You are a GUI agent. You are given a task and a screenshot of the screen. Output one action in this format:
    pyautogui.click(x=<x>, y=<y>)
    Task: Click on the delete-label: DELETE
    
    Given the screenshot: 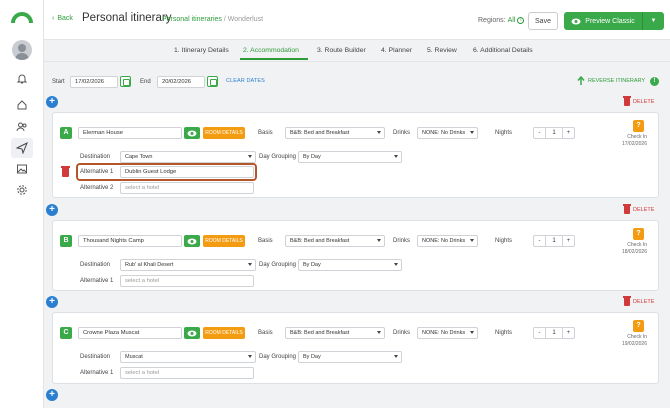 What is the action you would take?
    pyautogui.click(x=644, y=102)
    